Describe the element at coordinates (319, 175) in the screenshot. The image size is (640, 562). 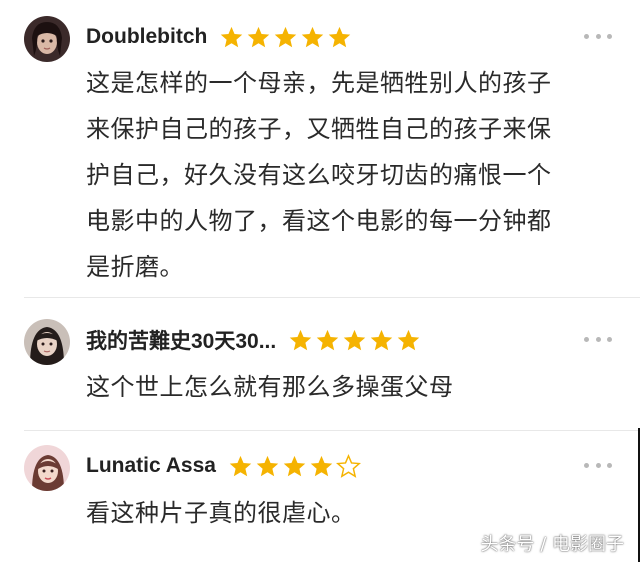
I see `review-text-line: 护自己，好久没有这么咬牙切齿的痛恨一个` at that location.